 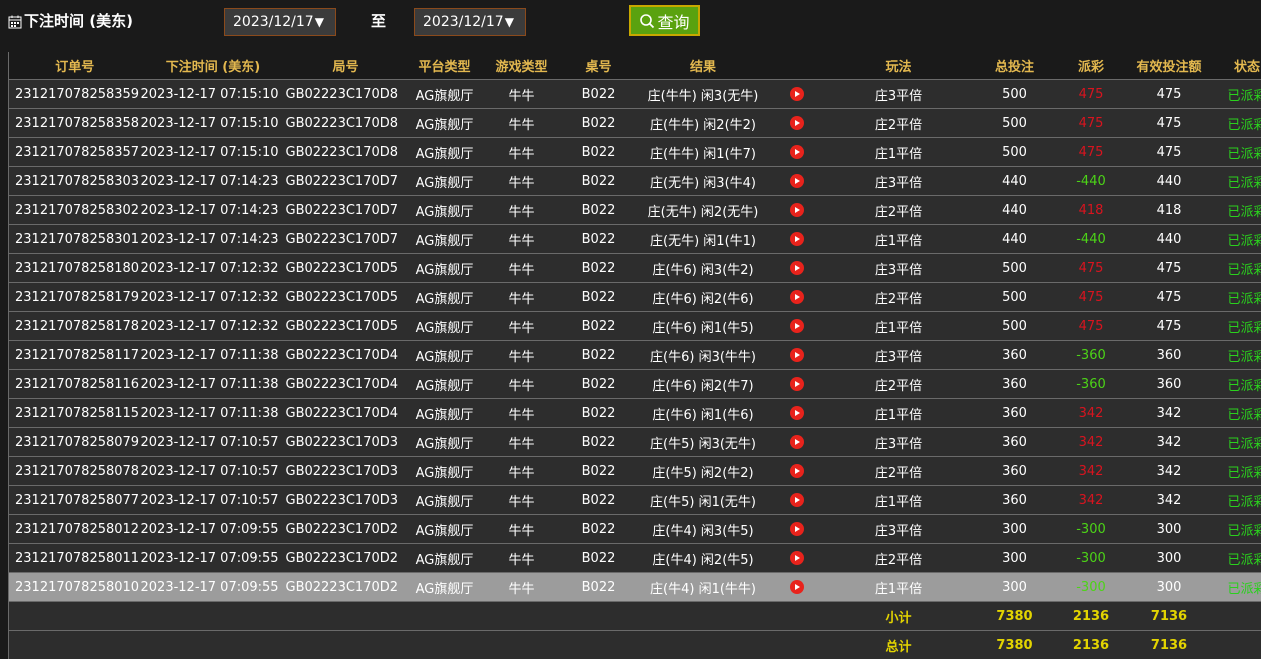 I want to click on order-no-cell: 231217078258115, so click(x=75, y=413).